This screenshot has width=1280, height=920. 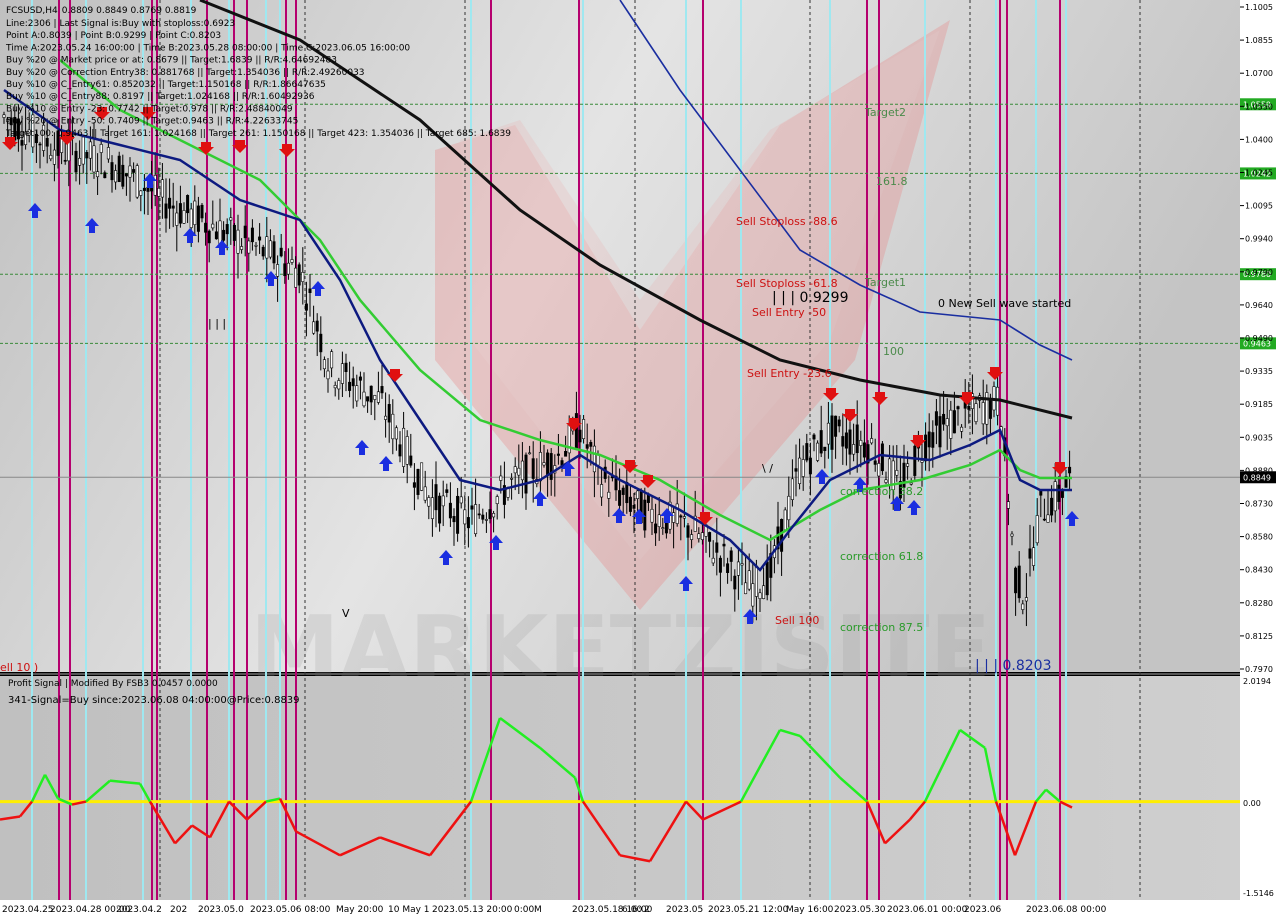 I want to click on time-tick-label: 2023.05.21 12:00, so click(x=748, y=910).